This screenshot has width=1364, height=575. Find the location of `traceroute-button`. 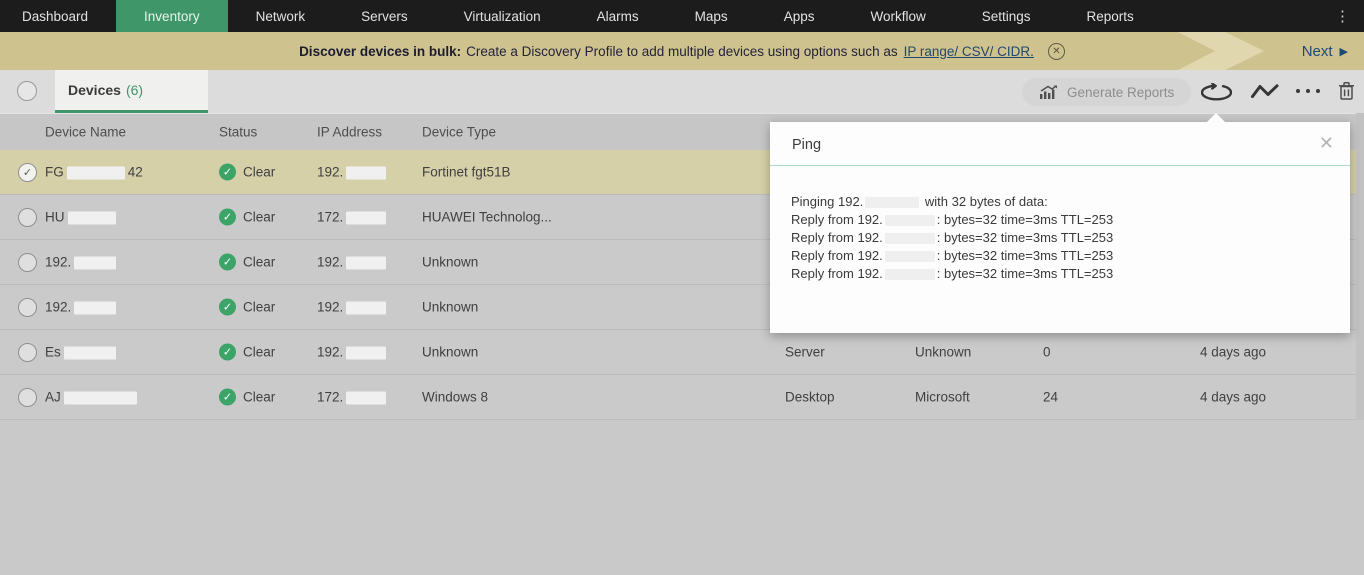

traceroute-button is located at coordinates (1265, 94).